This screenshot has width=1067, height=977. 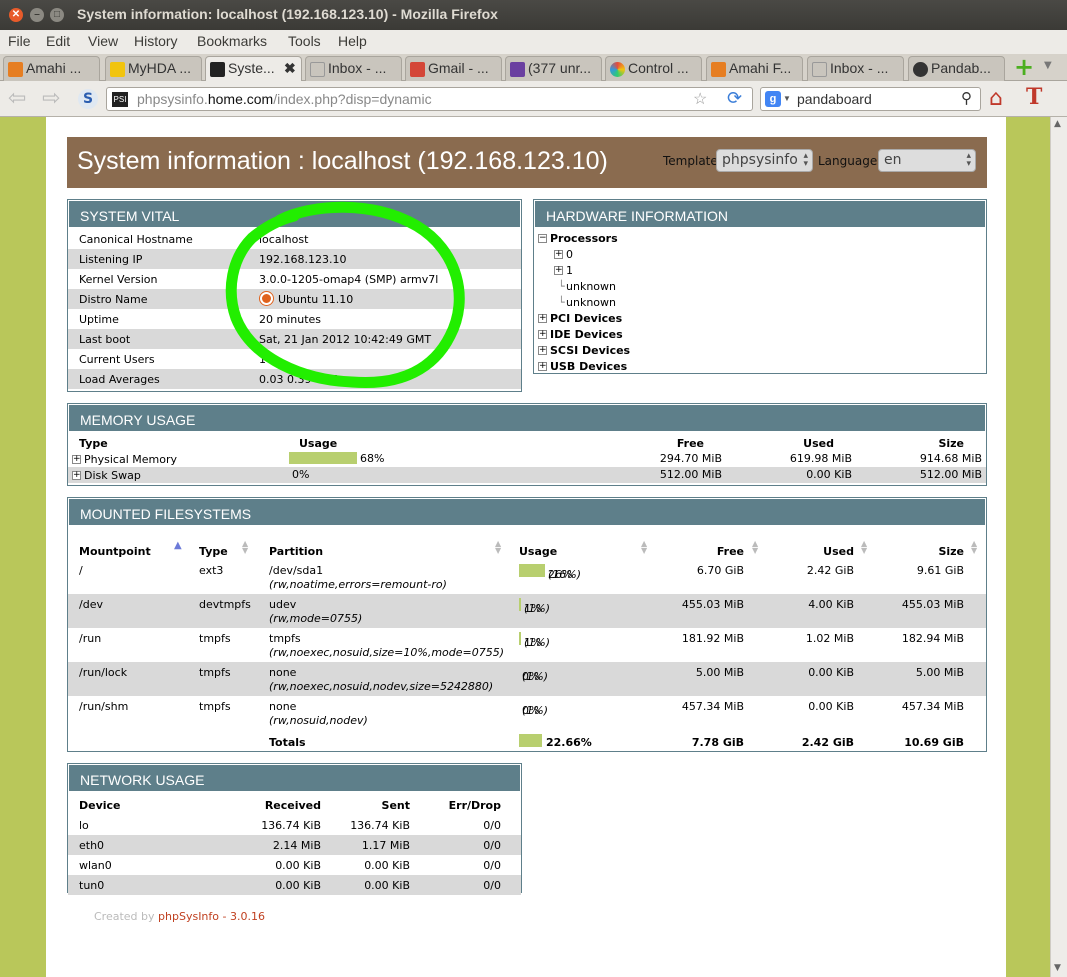 What do you see at coordinates (831, 706) in the screenshot?
I see `fs-used: 0.00 KiB` at bounding box center [831, 706].